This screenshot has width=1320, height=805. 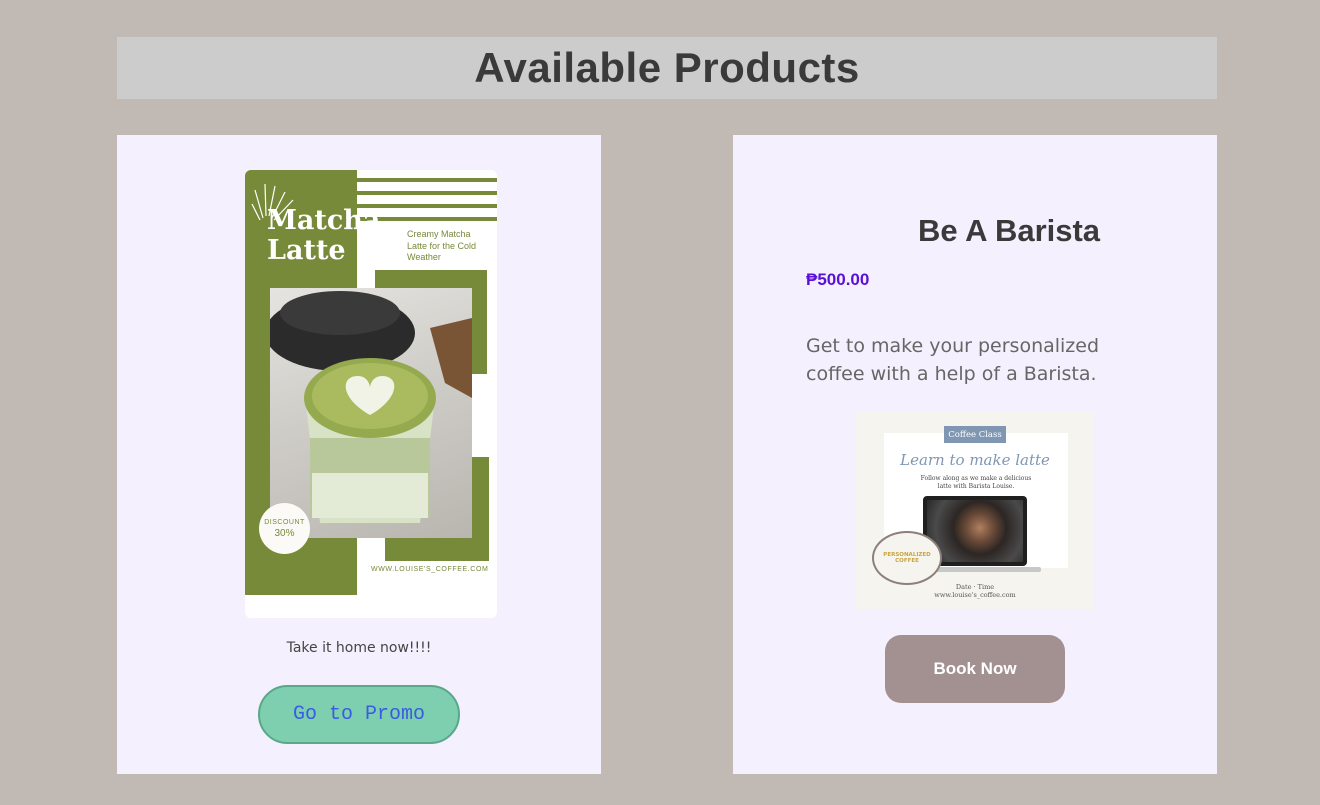 What do you see at coordinates (907, 558) in the screenshot?
I see `personalized-sticker: PERSONALIZED COFFEE` at bounding box center [907, 558].